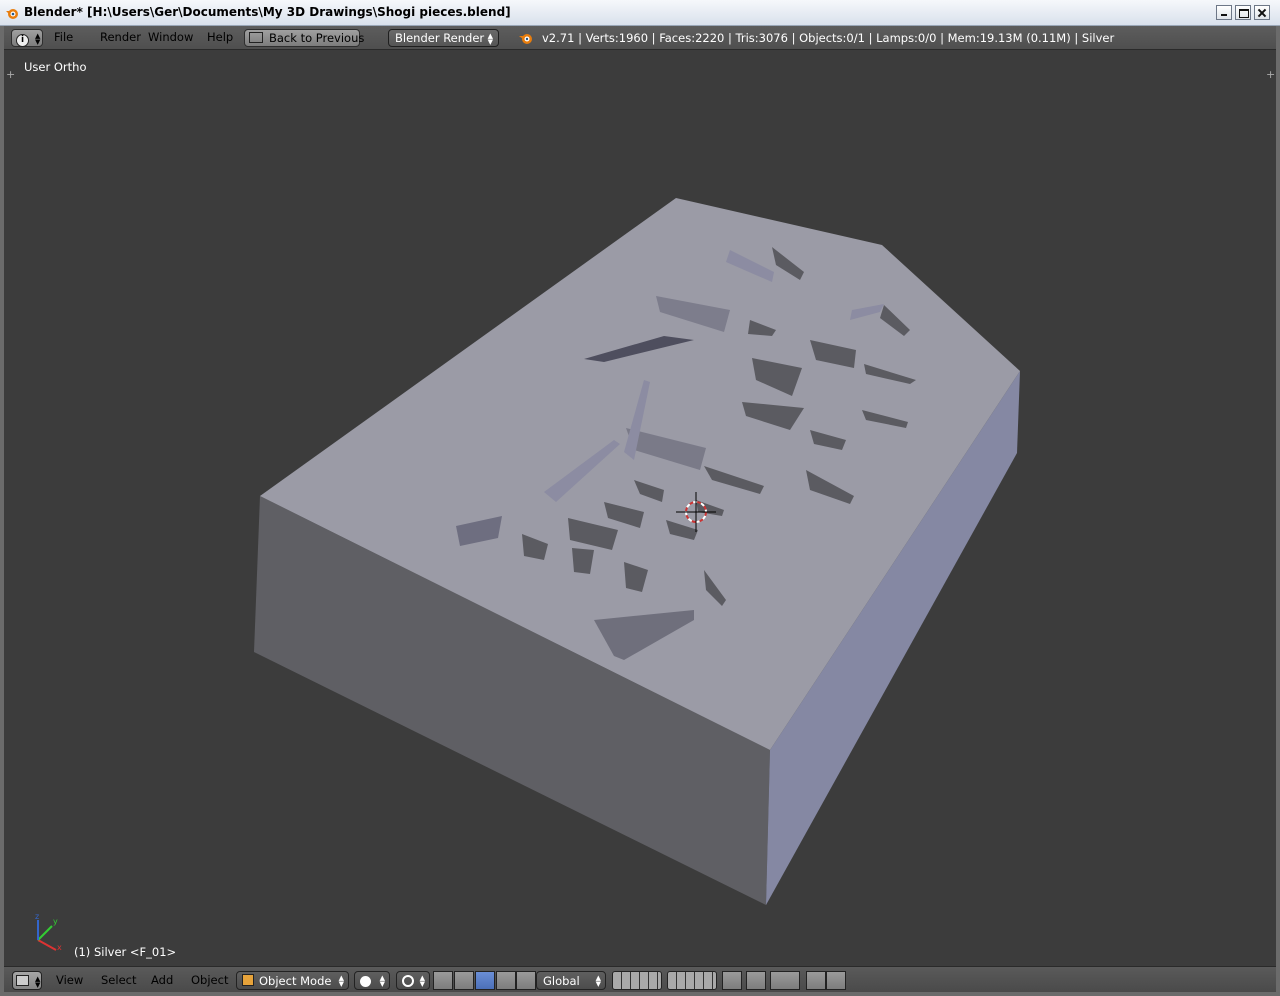 The height and width of the screenshot is (996, 1280). I want to click on window-controls, so click(1243, 12).